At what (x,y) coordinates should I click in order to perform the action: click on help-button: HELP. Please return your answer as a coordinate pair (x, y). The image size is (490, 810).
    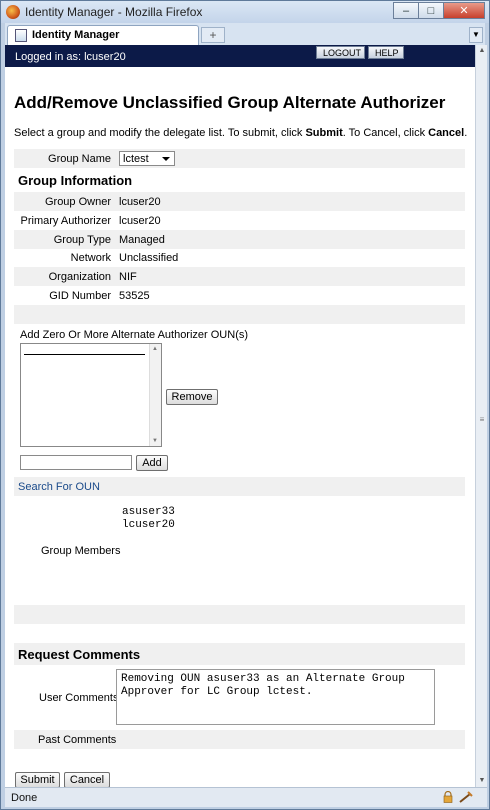
    Looking at the image, I should click on (386, 52).